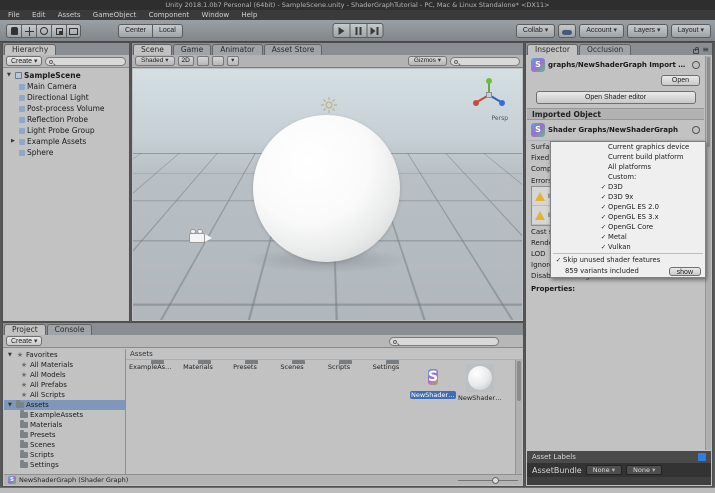 Image resolution: width=715 pixels, height=493 pixels. What do you see at coordinates (628, 177) in the screenshot?
I see `popup-item: Custom:` at bounding box center [628, 177].